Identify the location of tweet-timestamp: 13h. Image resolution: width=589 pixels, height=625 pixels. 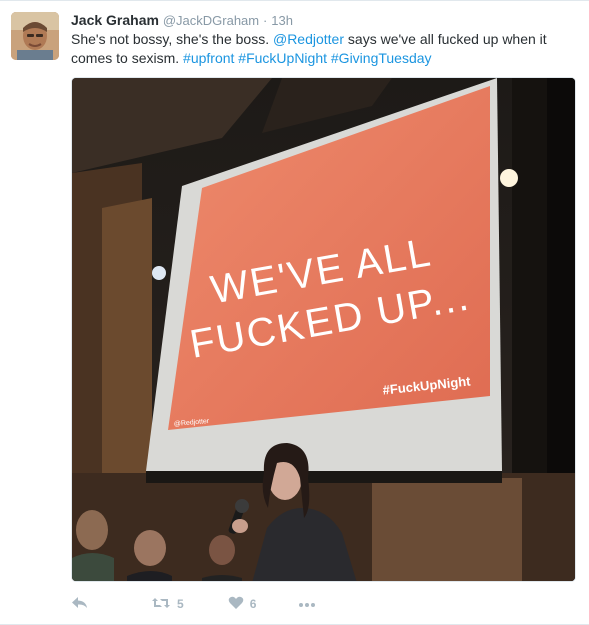
(282, 20).